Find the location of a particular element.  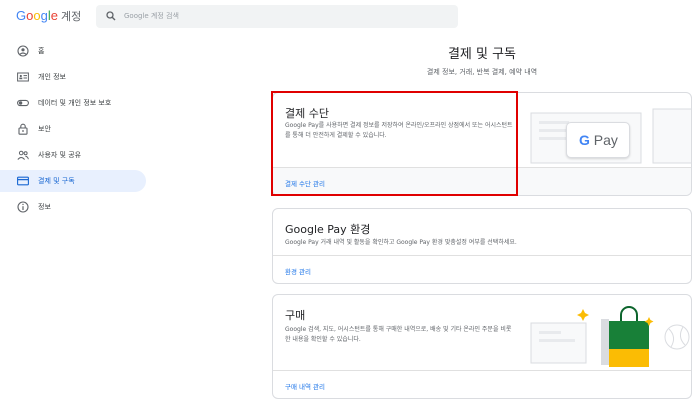

sidebar-item-personal-info: 개인 정보 is located at coordinates (73, 77).